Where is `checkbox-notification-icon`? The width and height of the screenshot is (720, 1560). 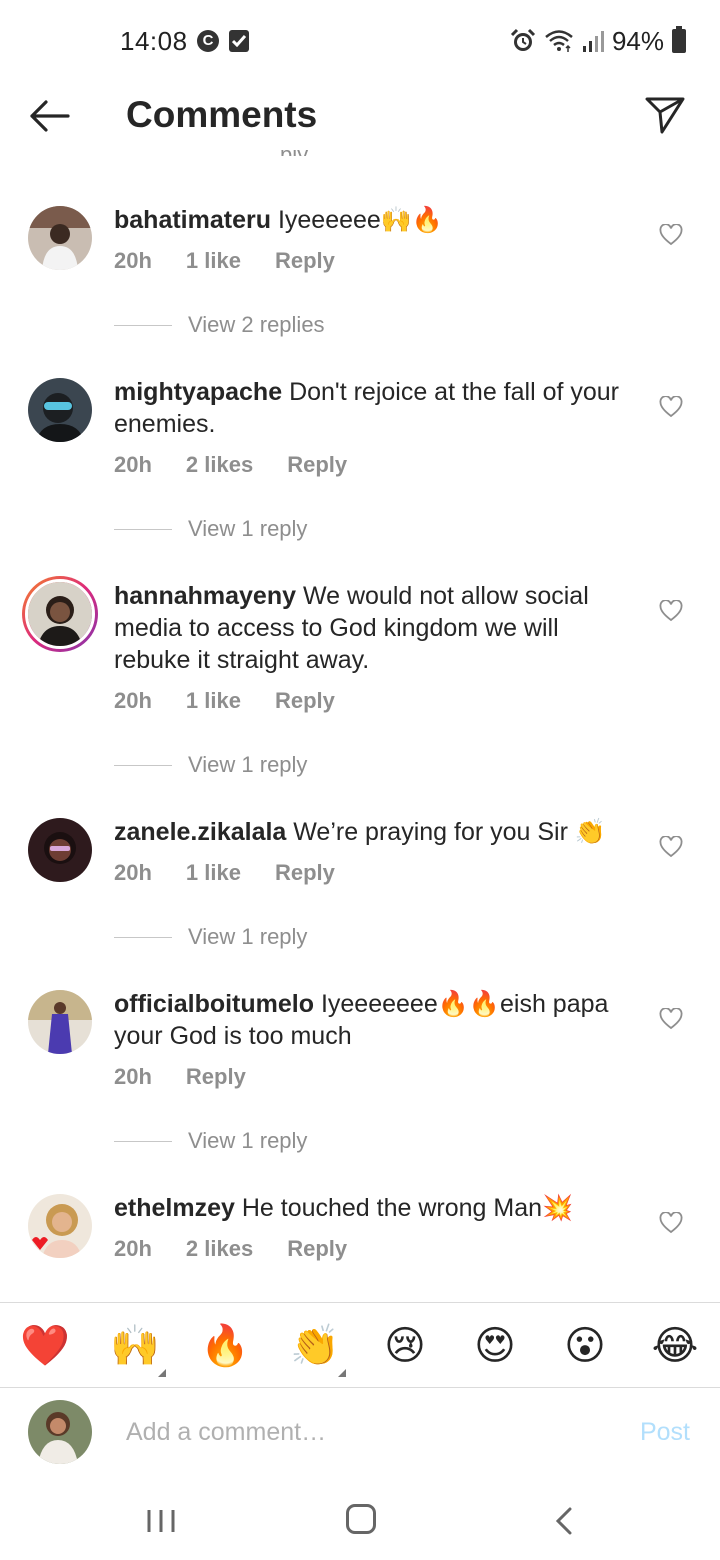
checkbox-notification-icon is located at coordinates (239, 41).